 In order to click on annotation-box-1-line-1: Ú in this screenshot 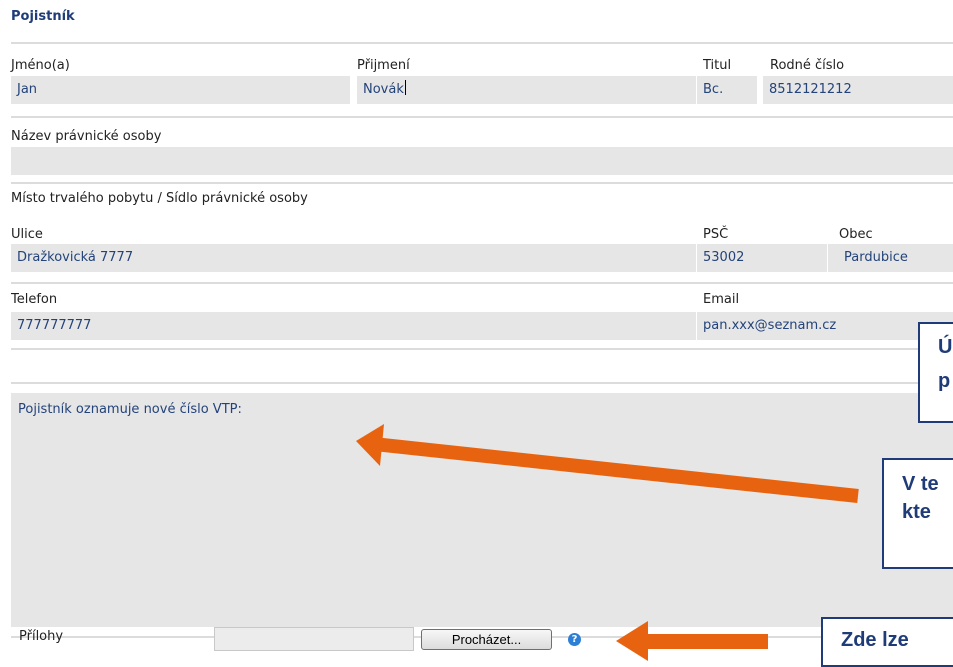, I will do `click(945, 347)`.